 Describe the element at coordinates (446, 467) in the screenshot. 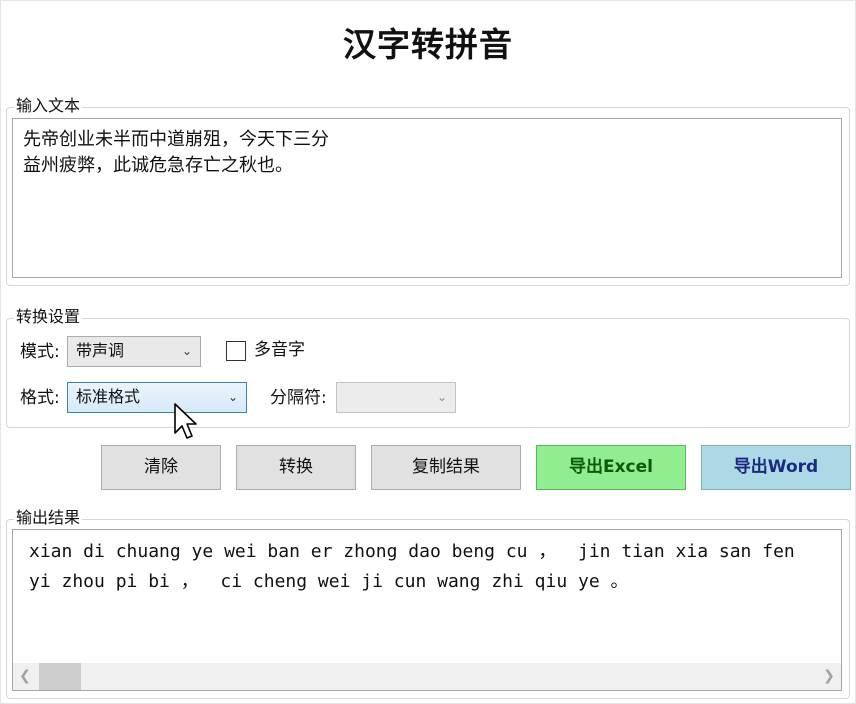

I see `copy-result-button: 复制结果` at that location.